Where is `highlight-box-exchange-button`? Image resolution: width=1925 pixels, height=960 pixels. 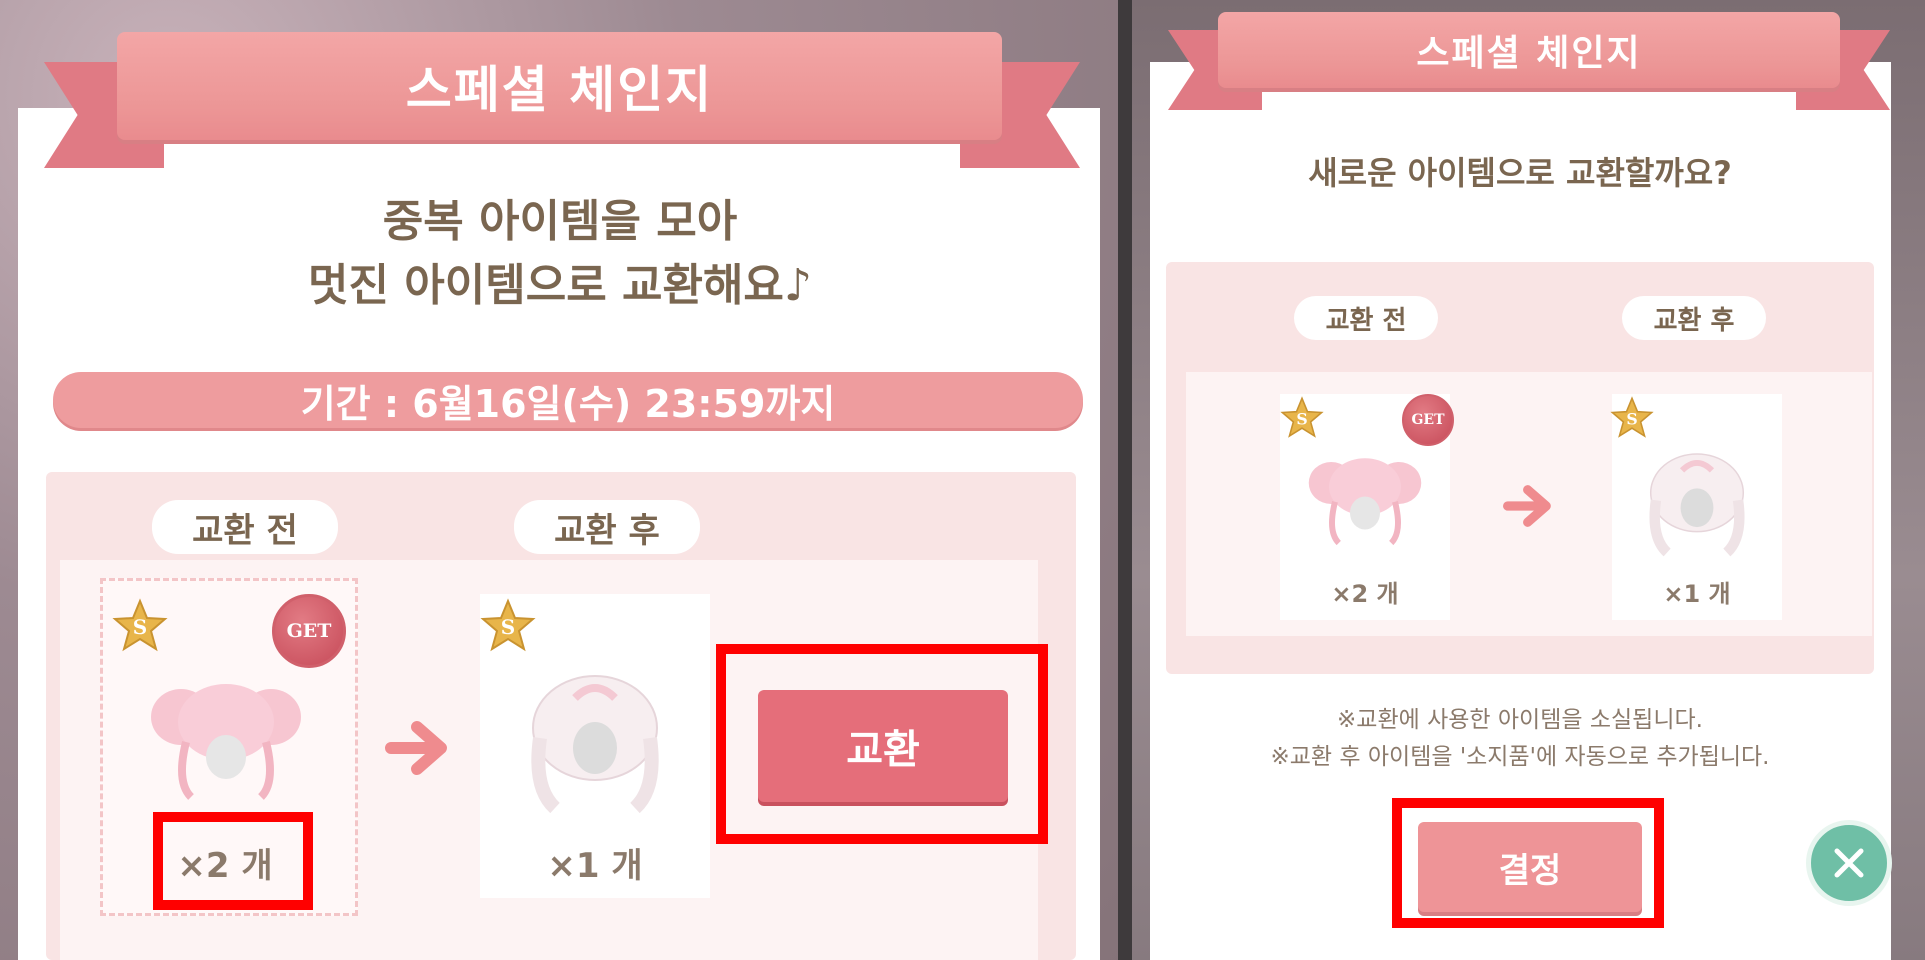 highlight-box-exchange-button is located at coordinates (882, 744).